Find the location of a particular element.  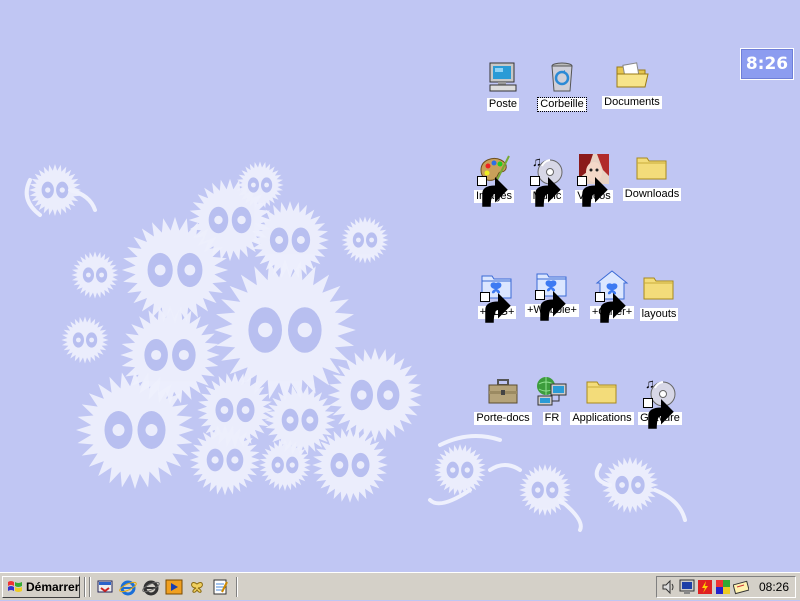

media-player-icon is located at coordinates (174, 587).